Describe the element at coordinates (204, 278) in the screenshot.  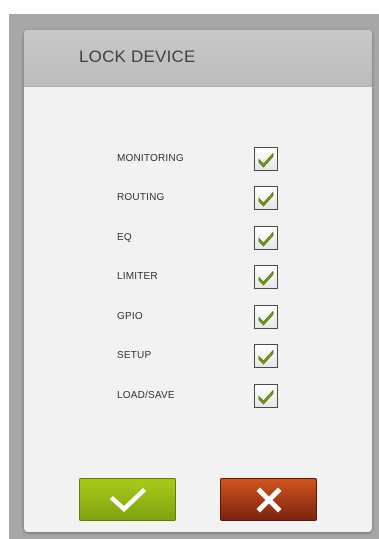
I see `option-limiter: LIMITER` at that location.